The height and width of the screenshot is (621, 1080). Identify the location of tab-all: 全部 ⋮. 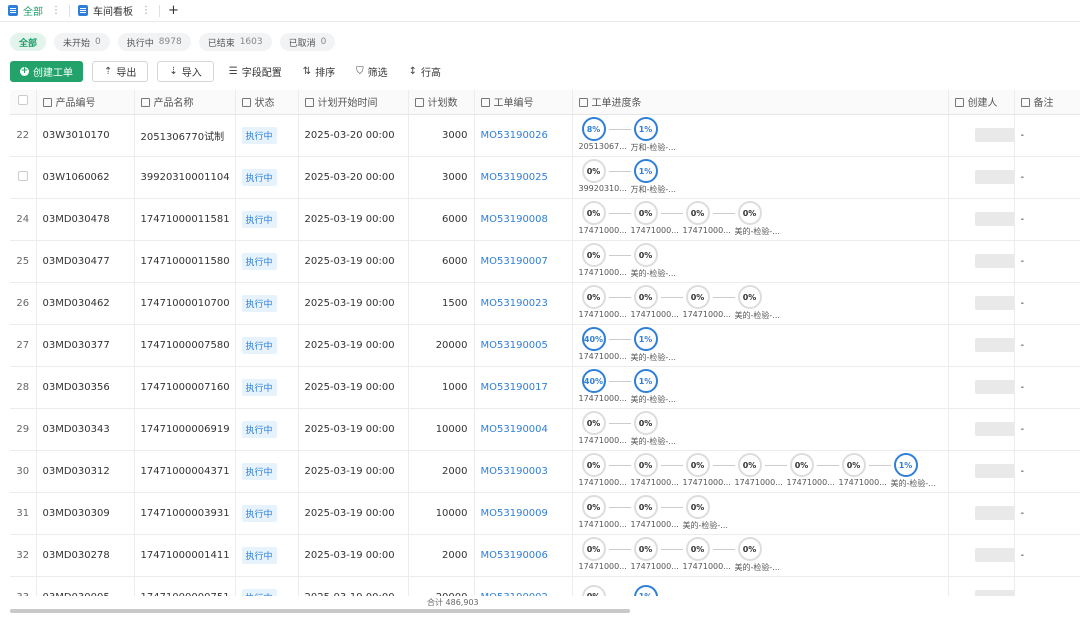
(34, 11).